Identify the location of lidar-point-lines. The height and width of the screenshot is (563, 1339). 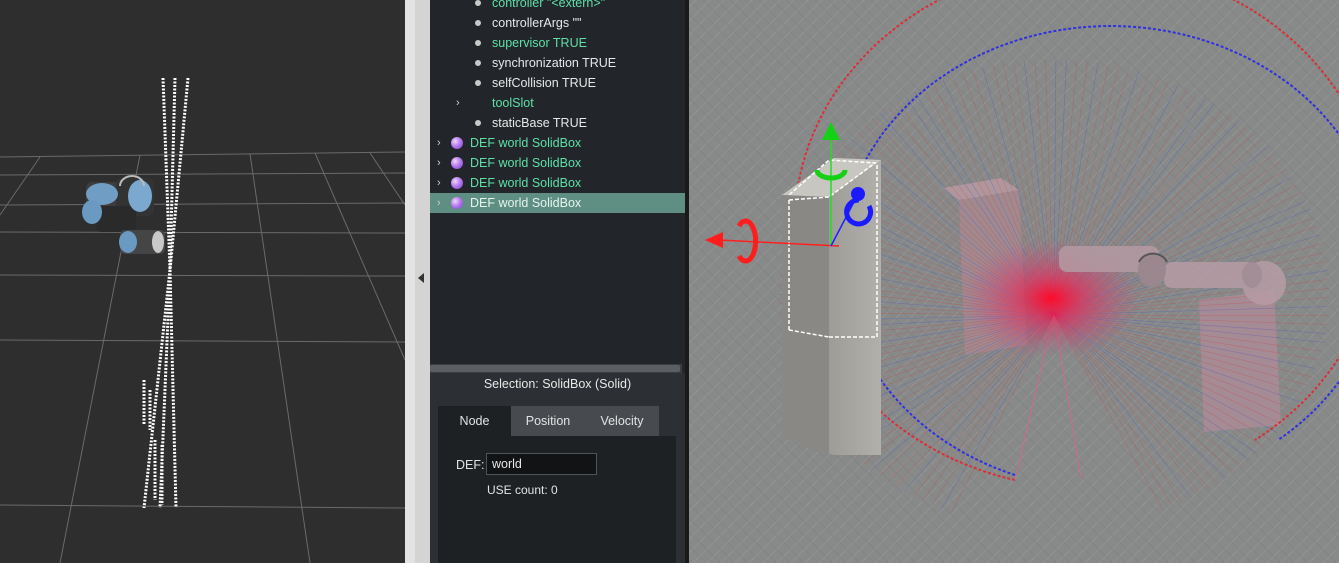
(166, 293).